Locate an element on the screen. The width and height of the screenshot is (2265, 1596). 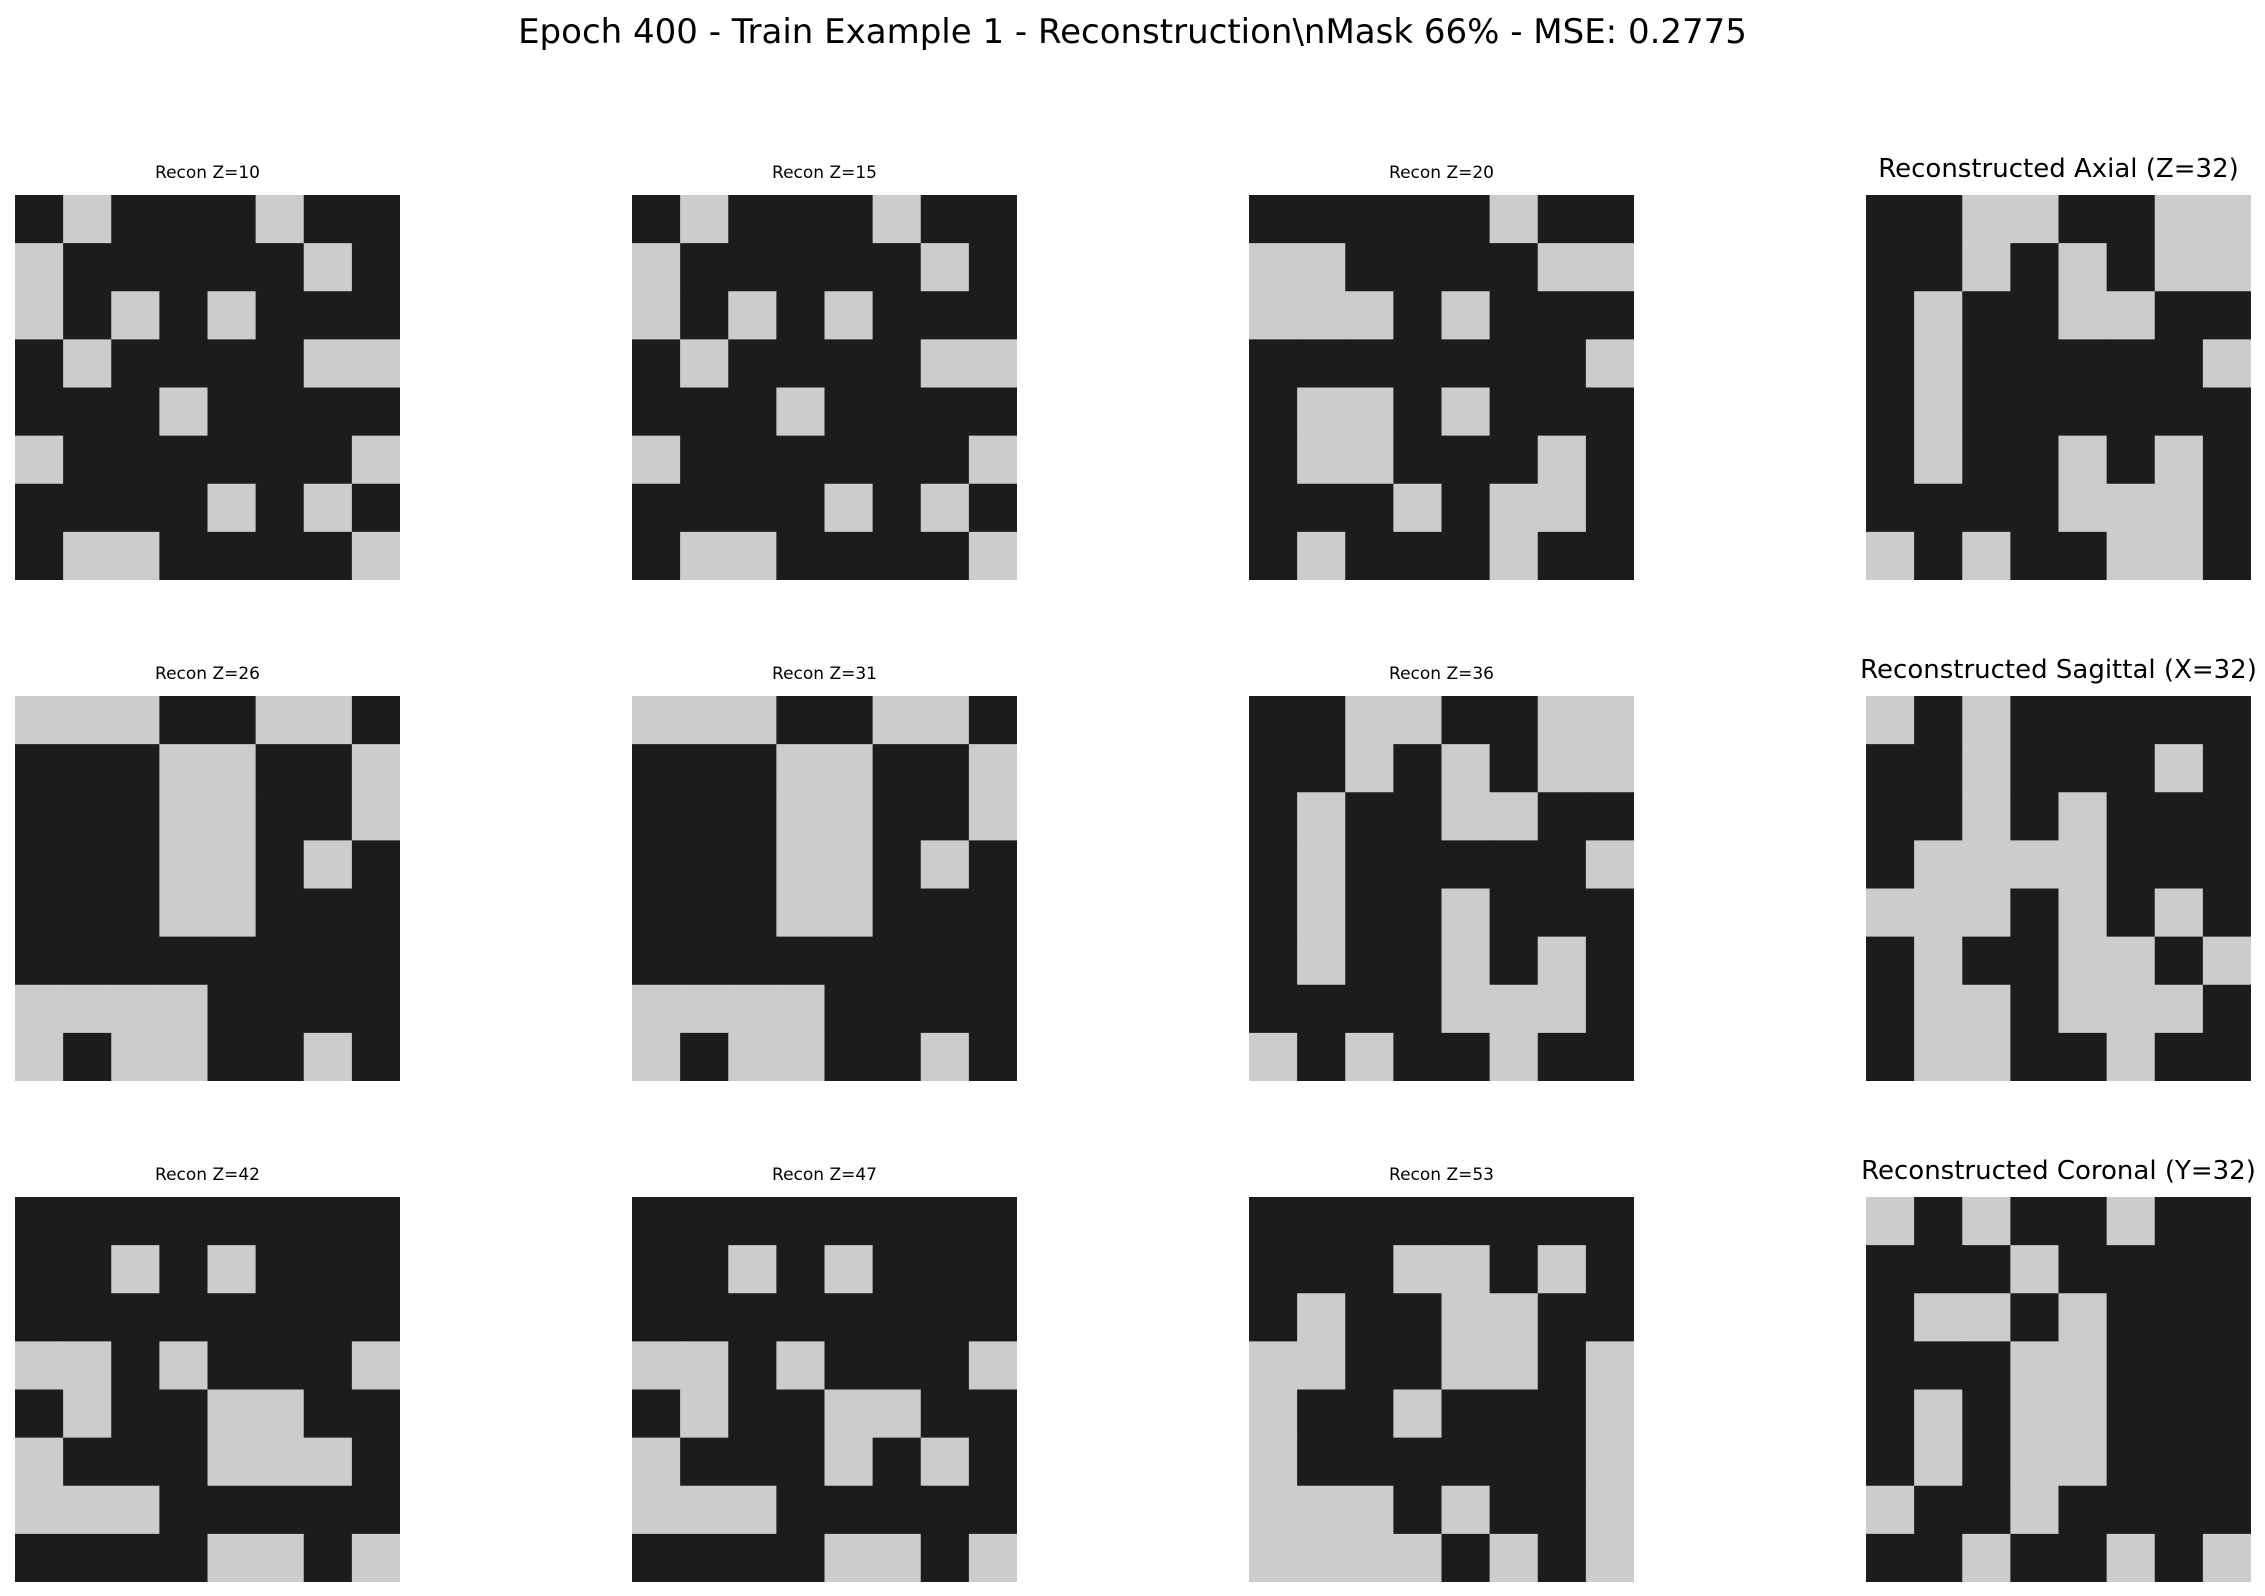
panel-title: Reconstructed Coronal (Y=32) is located at coordinates (2058, 1171).